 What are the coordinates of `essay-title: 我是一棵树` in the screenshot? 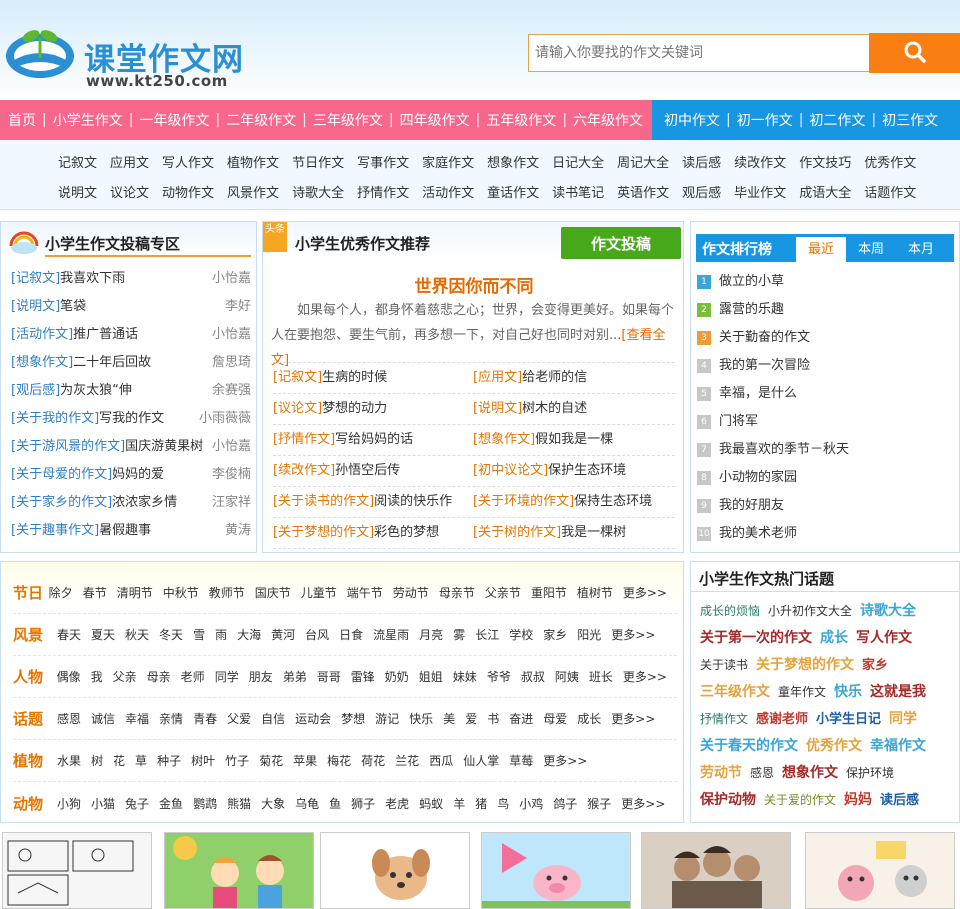 It's located at (593, 532).